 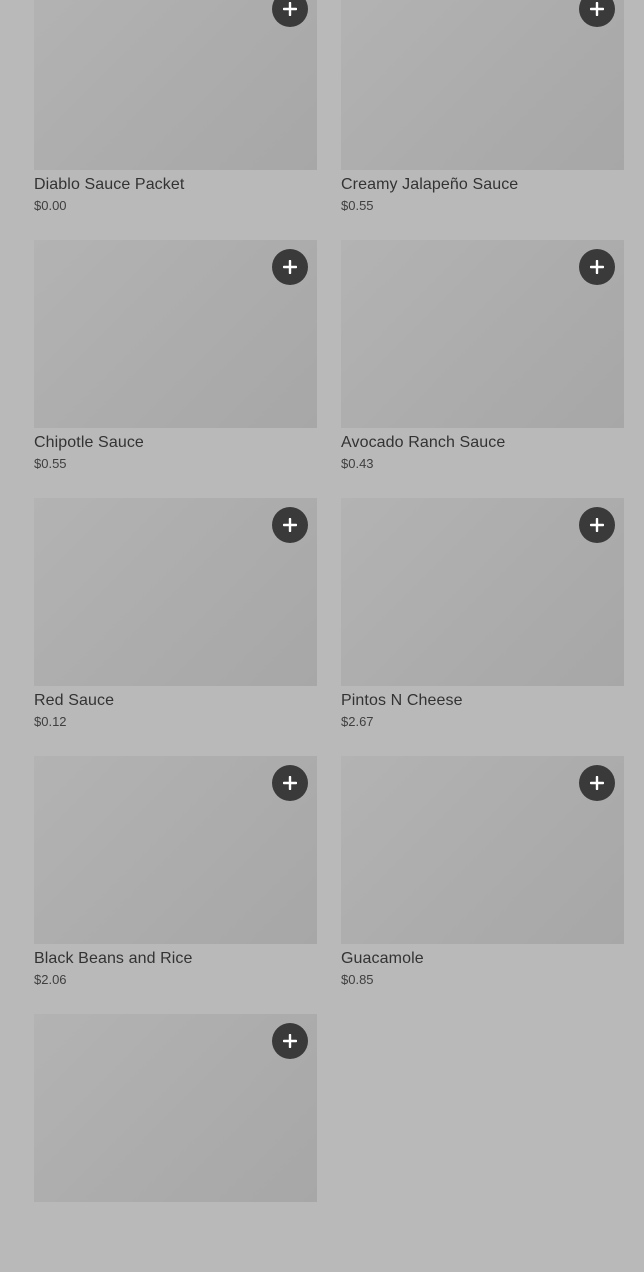 What do you see at coordinates (382, 958) in the screenshot?
I see `menu-item-name: Guacamole` at bounding box center [382, 958].